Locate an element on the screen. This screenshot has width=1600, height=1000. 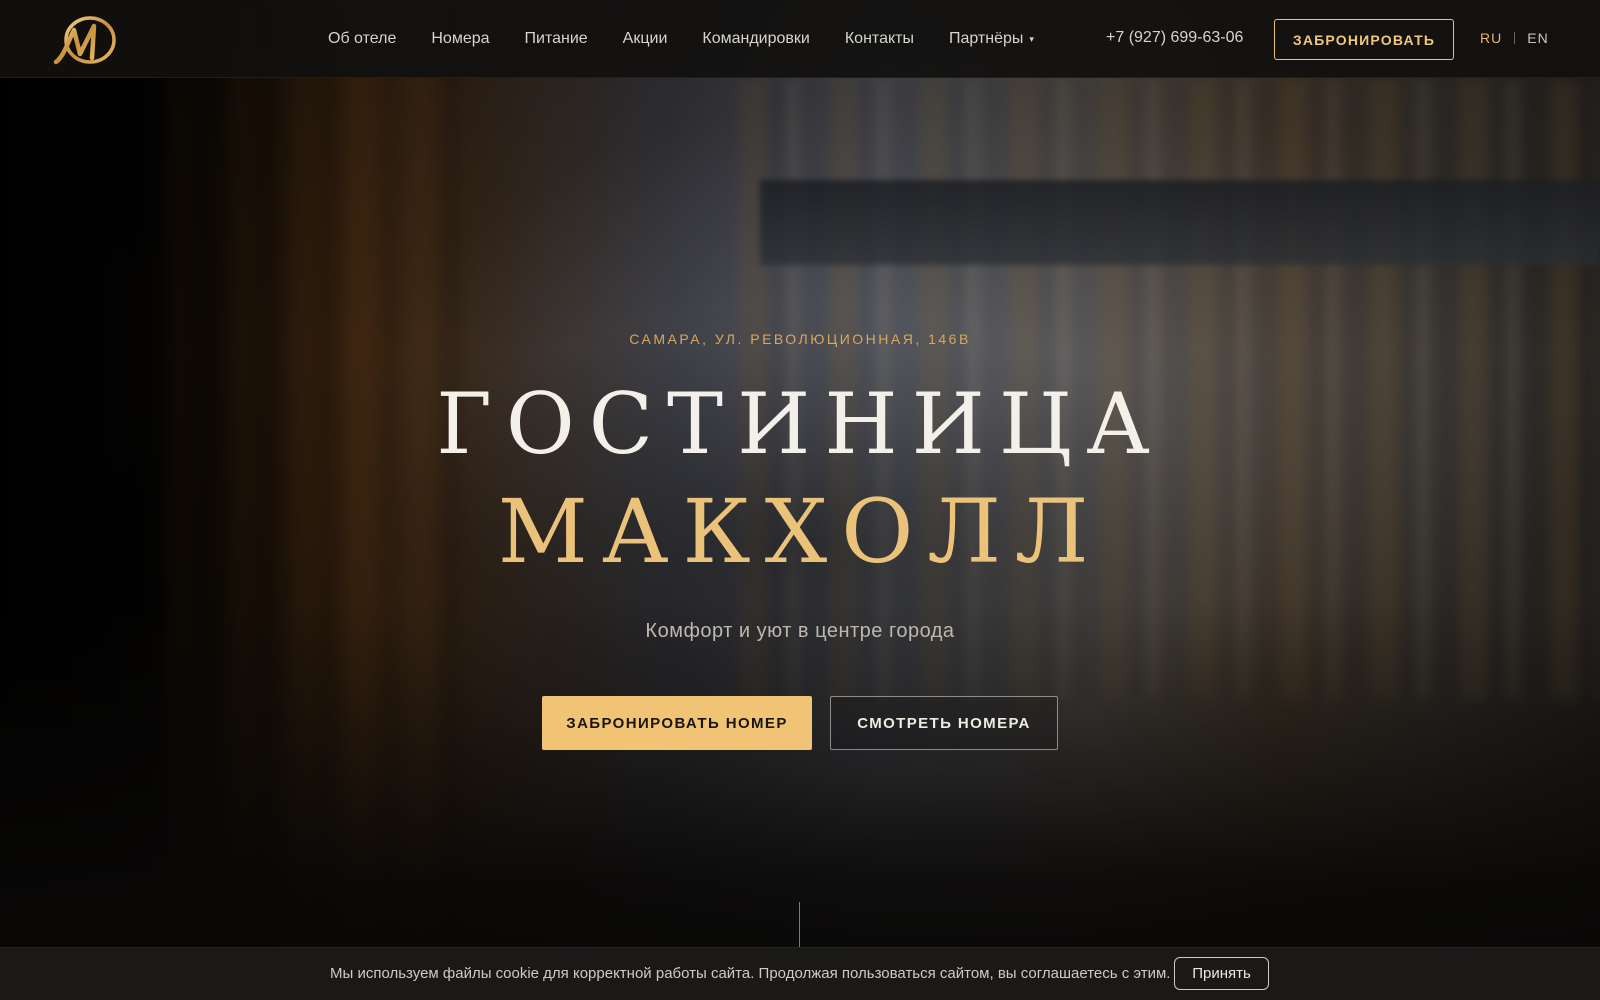
book-room-button: ЗАБРОНИРОВАТЬ НОМЕР is located at coordinates (677, 723).